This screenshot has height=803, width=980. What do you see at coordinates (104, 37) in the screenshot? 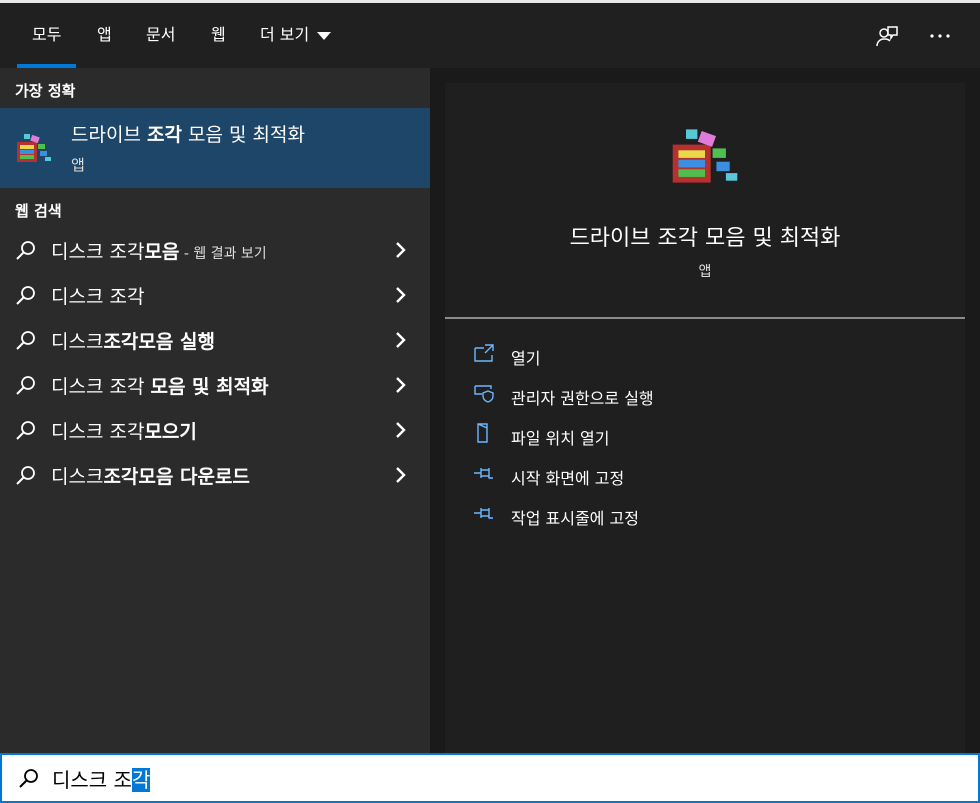
I see `tab-apps: 앱` at bounding box center [104, 37].